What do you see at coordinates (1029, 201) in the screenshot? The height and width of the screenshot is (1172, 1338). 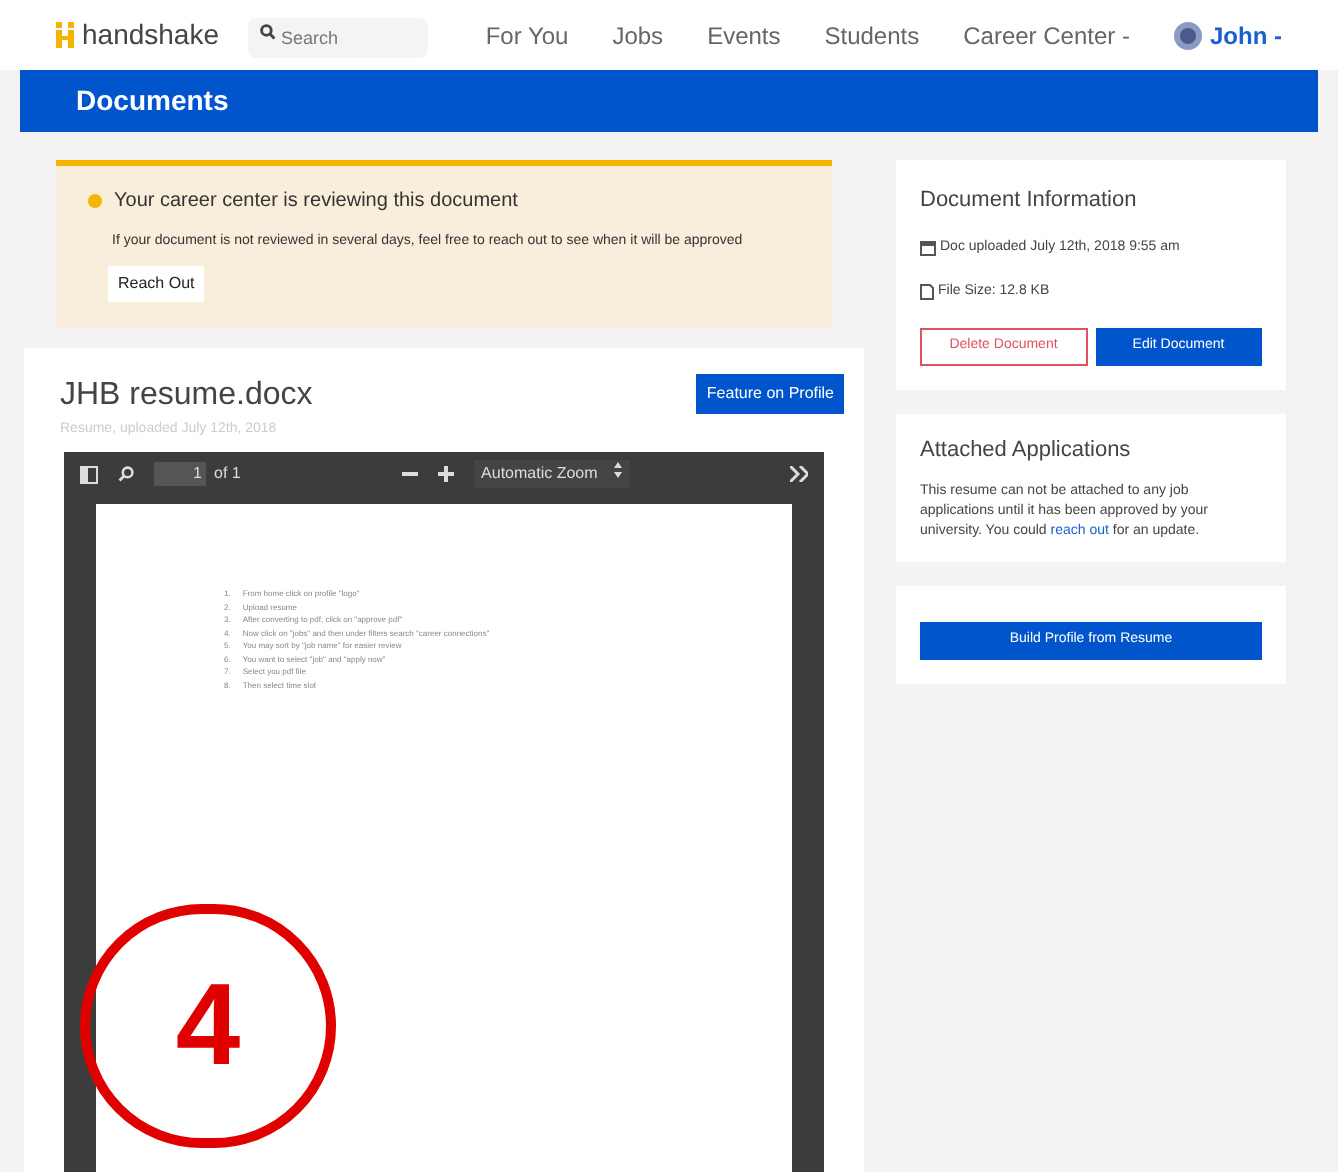 I see `card-title: Document Information` at bounding box center [1029, 201].